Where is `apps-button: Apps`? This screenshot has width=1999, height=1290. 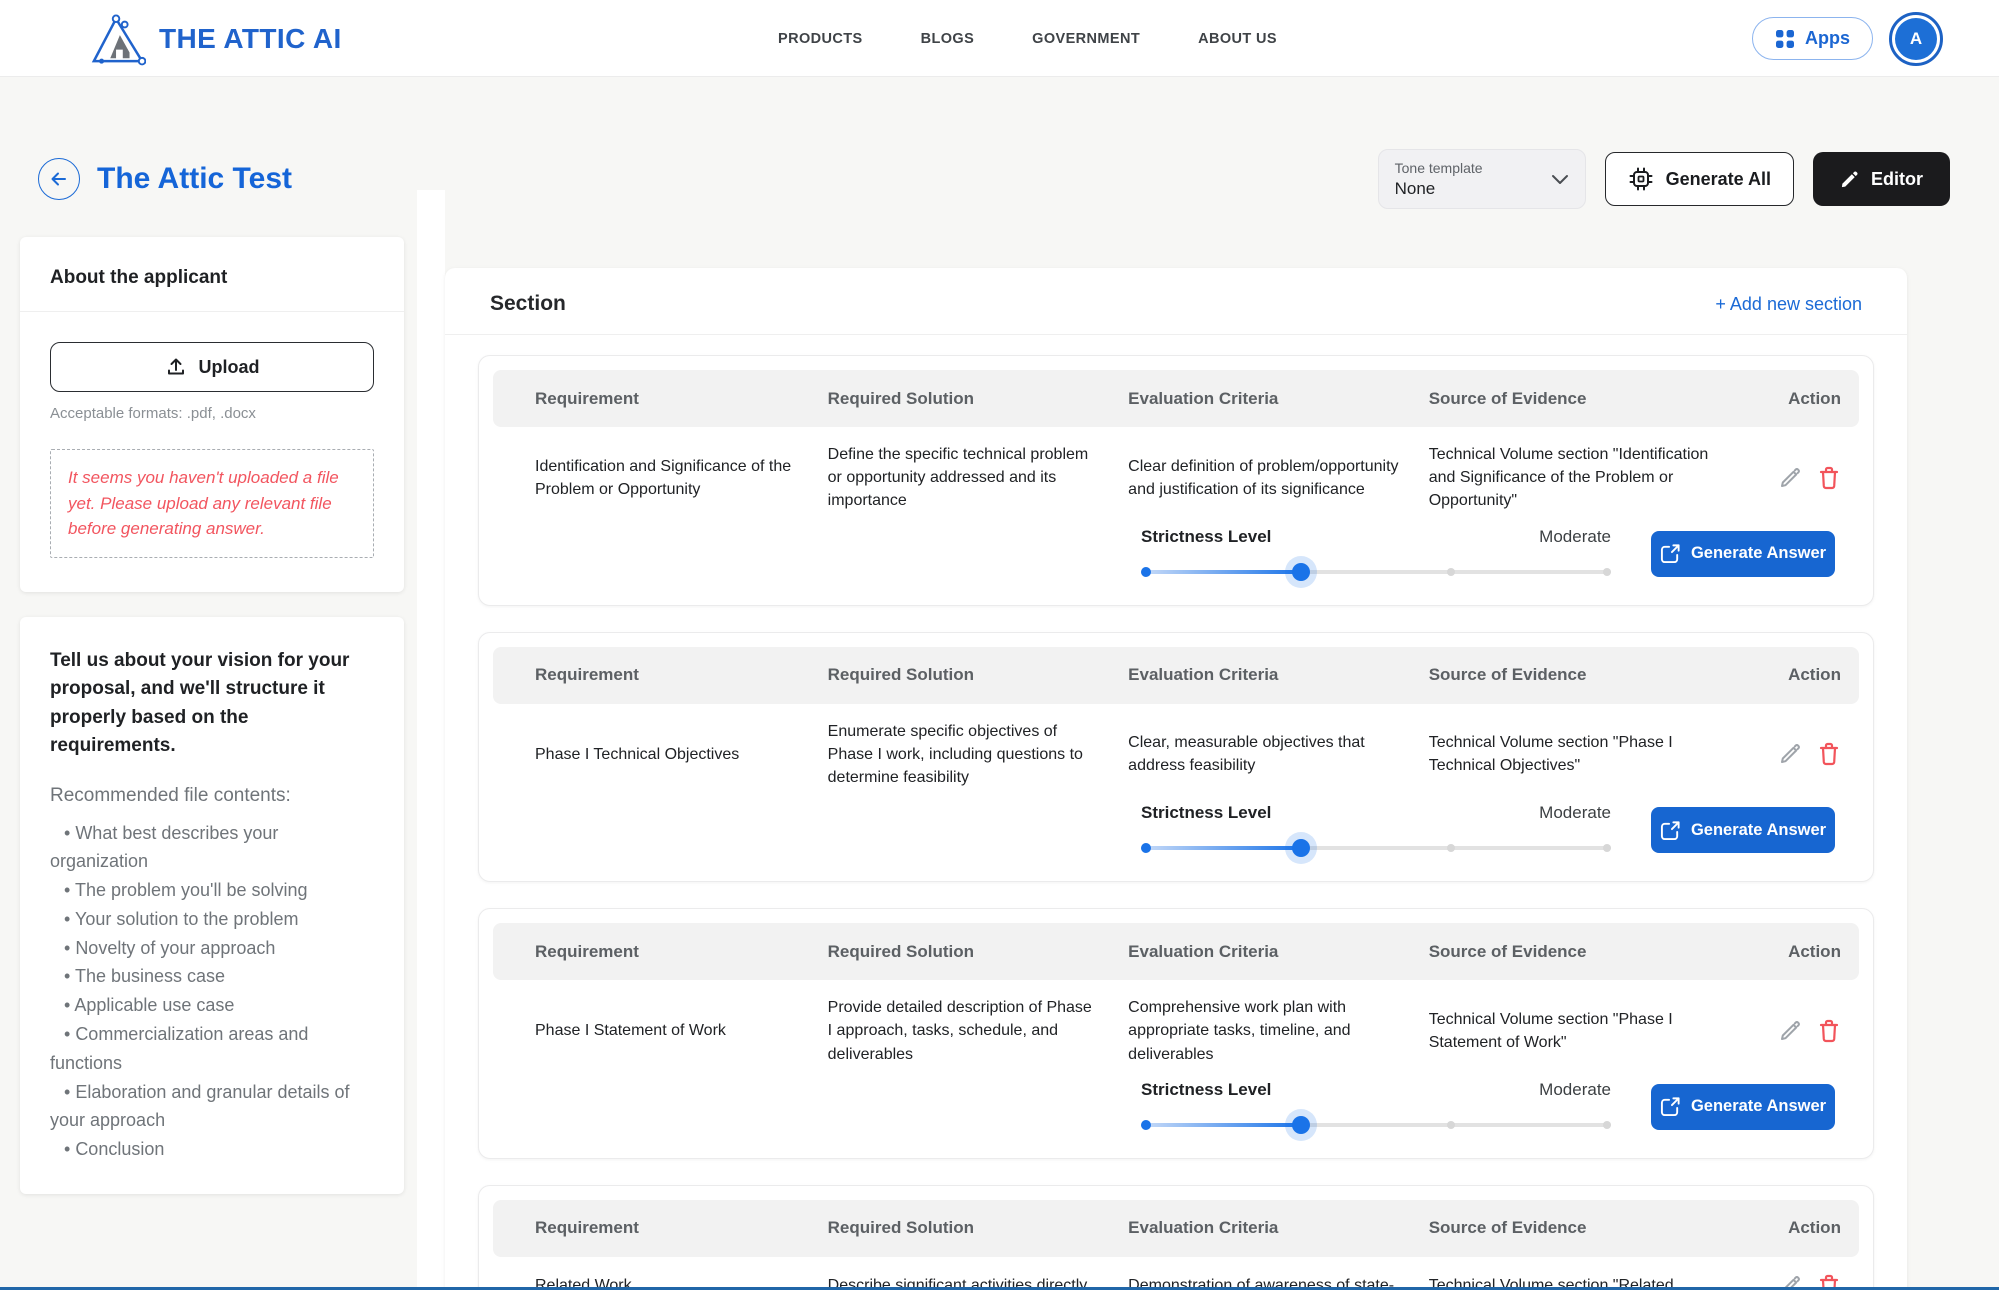
apps-button: Apps is located at coordinates (1812, 38).